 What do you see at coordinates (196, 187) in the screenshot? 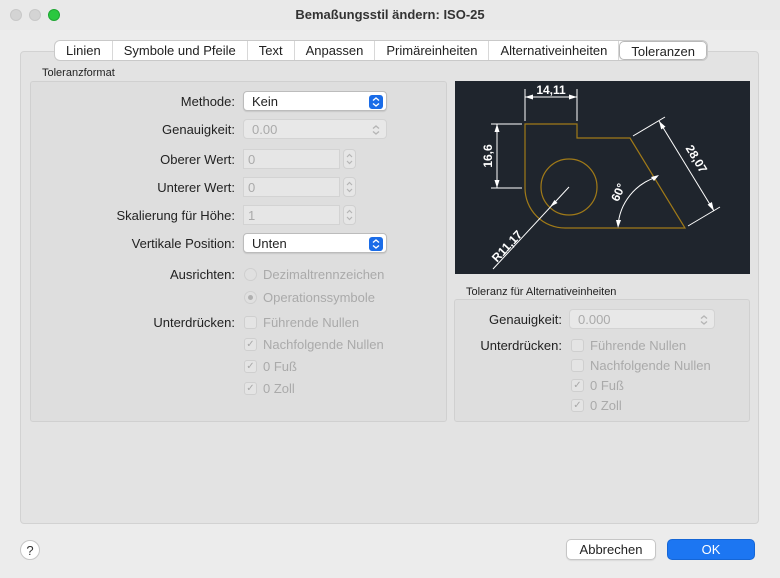
I see `lower-value-label: Unterer Wert:` at bounding box center [196, 187].